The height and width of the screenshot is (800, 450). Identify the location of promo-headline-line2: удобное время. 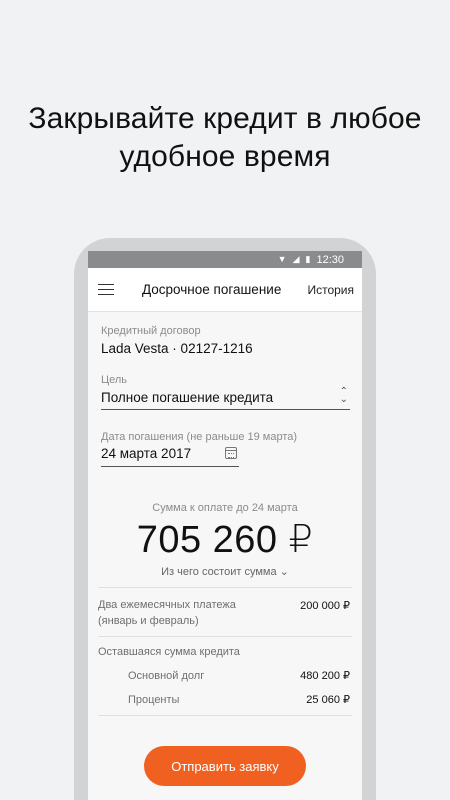
(225, 156).